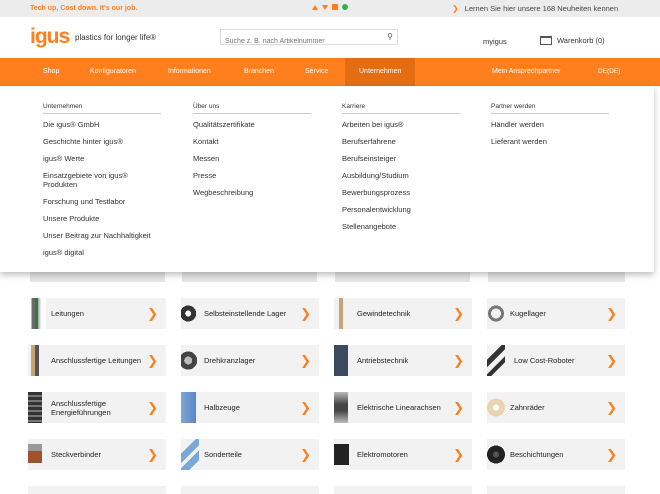  I want to click on drive-image, so click(341, 360).